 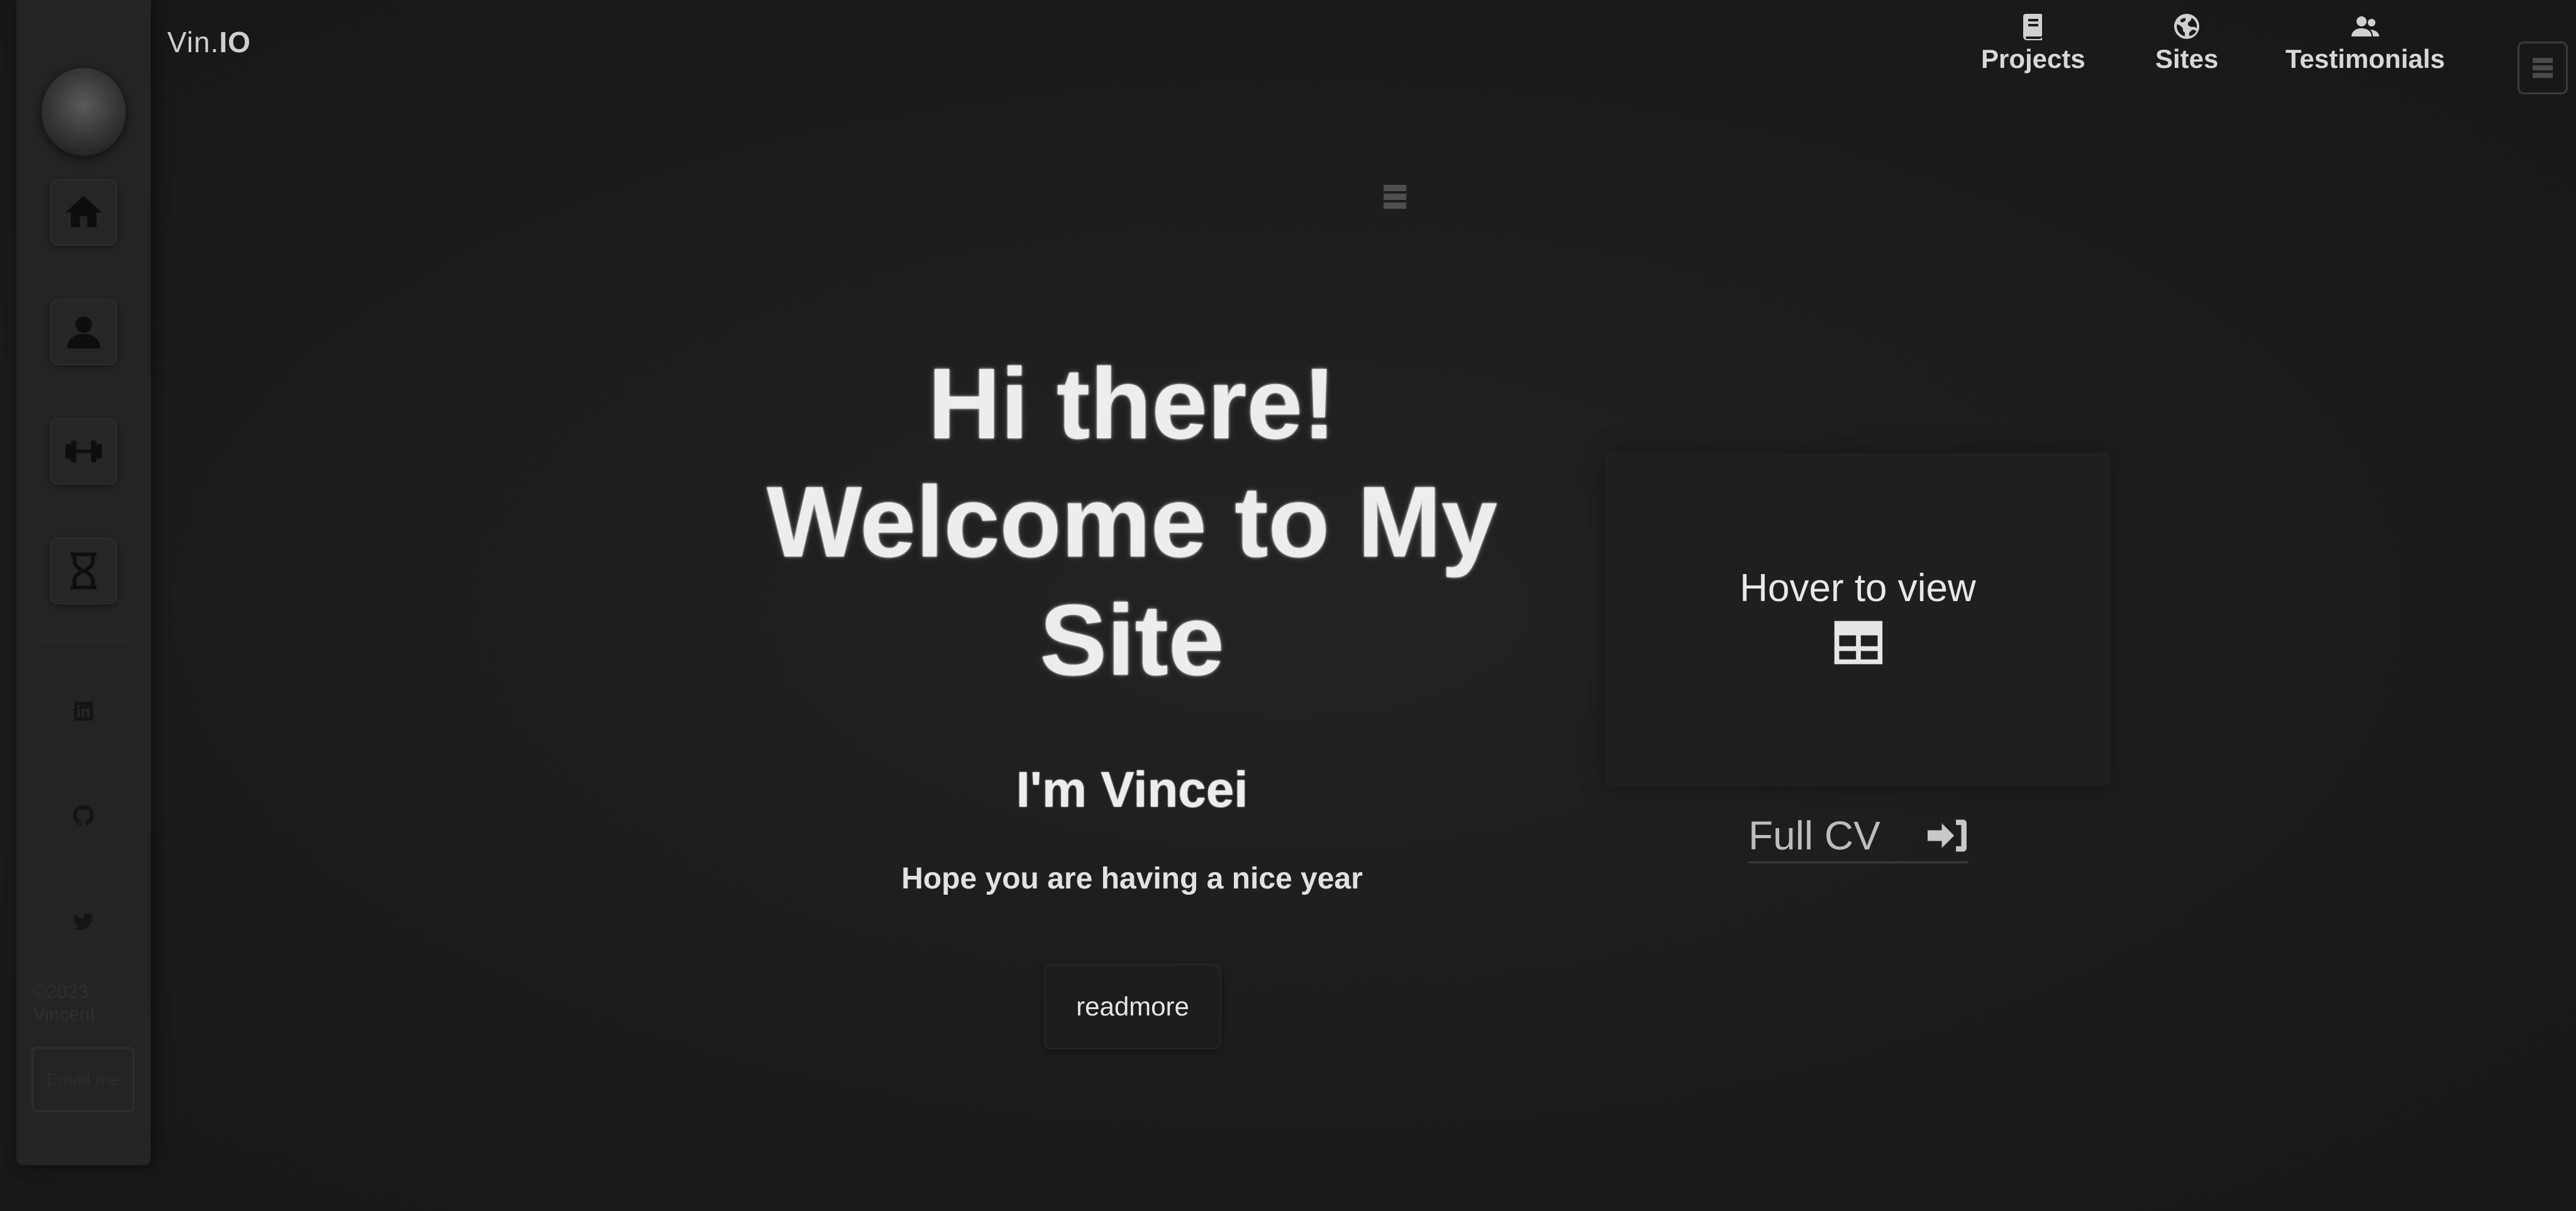 I want to click on hero-title: Hi there! Welcome to My Site, so click(x=1132, y=521).